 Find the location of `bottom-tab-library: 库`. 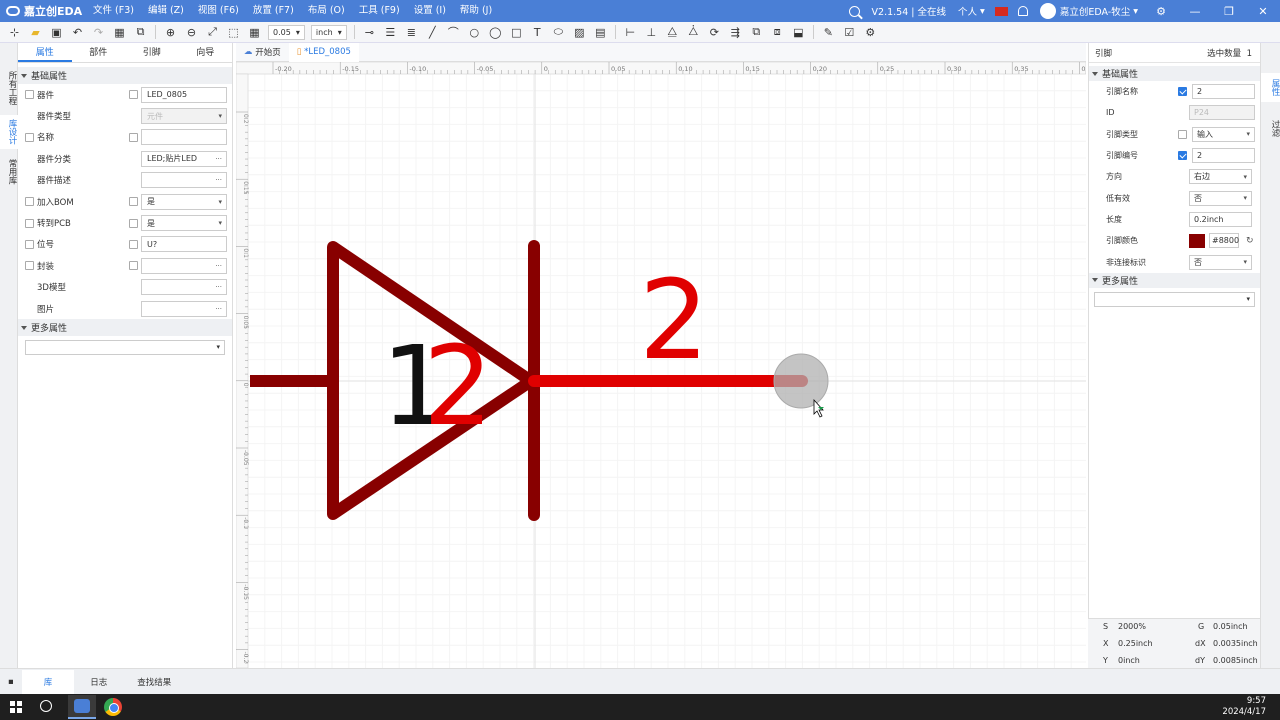

bottom-tab-library: 库 is located at coordinates (48, 681).